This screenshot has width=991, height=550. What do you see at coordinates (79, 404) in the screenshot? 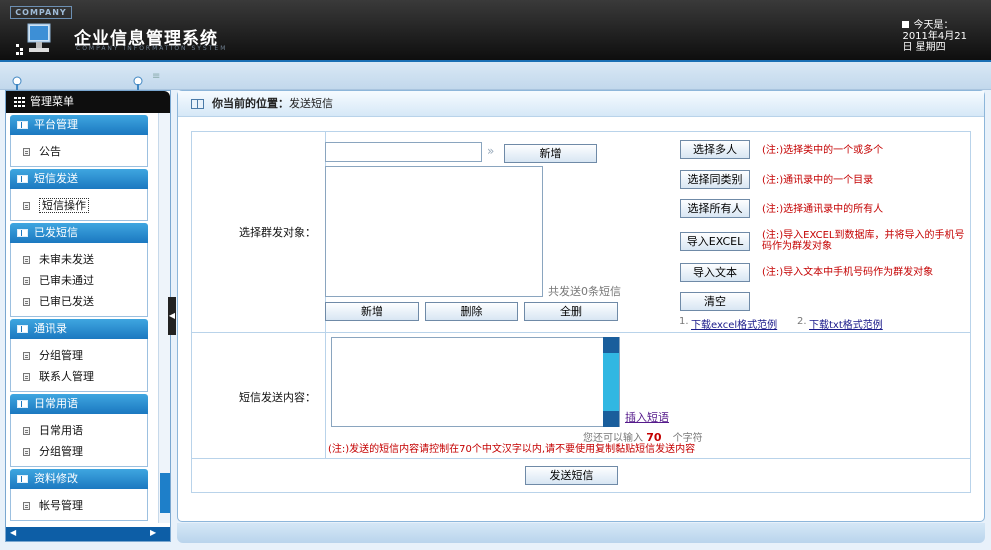
I see `section-header: 日常用语` at bounding box center [79, 404].